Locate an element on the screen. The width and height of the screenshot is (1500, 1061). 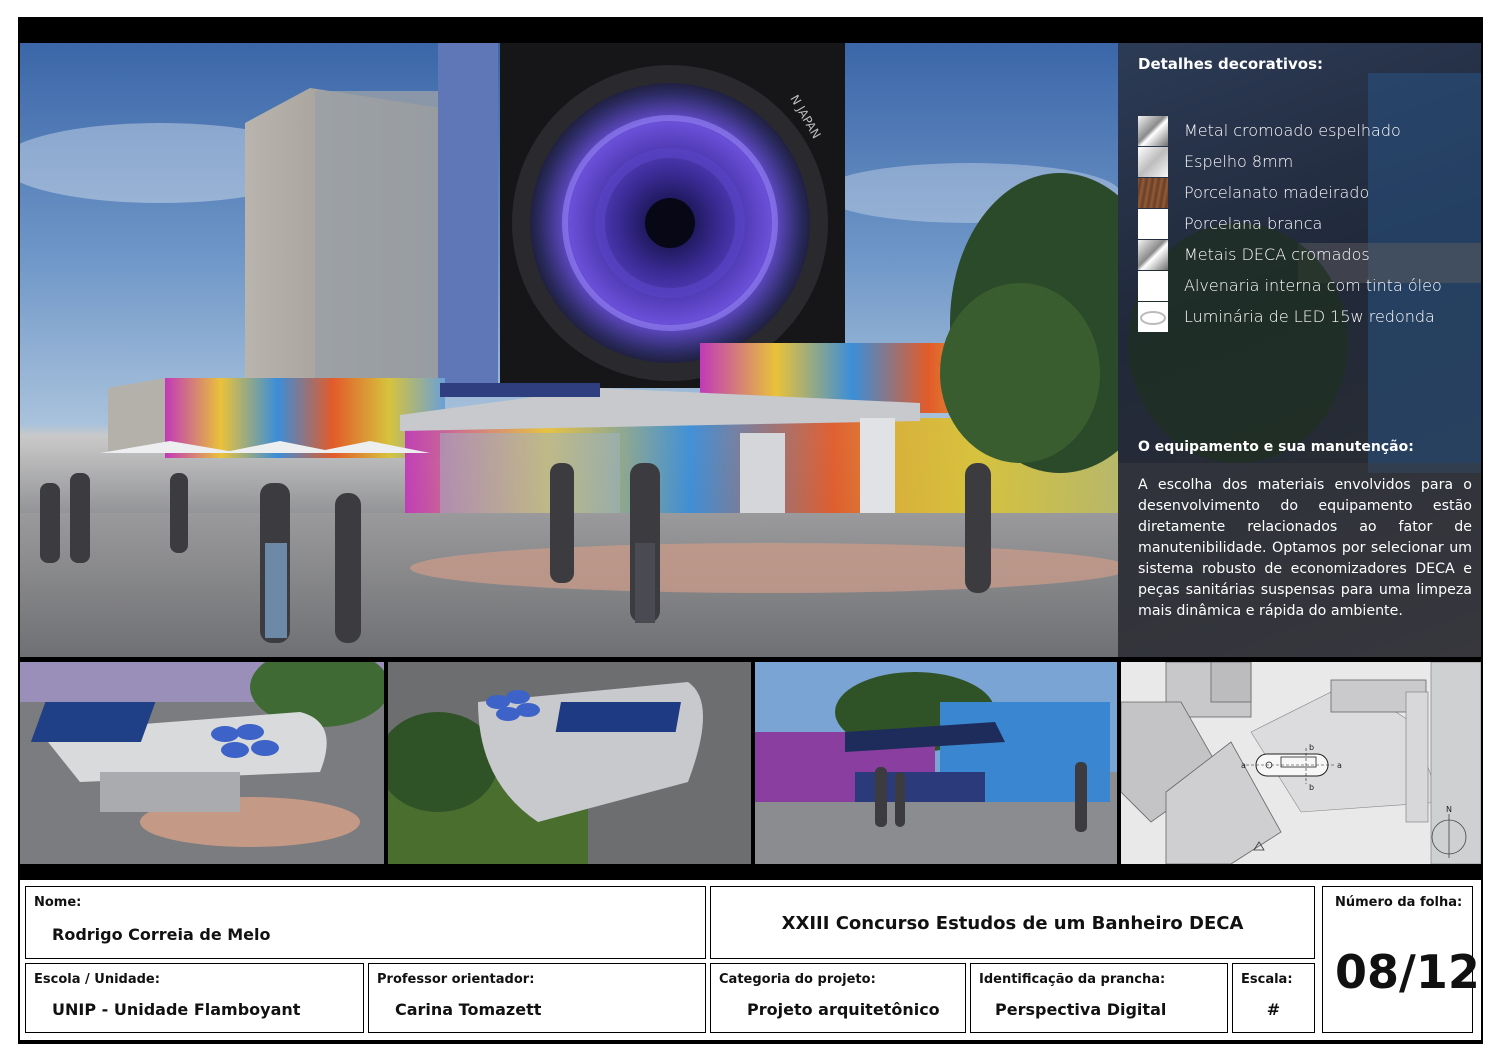
street-view-illustration is located at coordinates (936, 763).